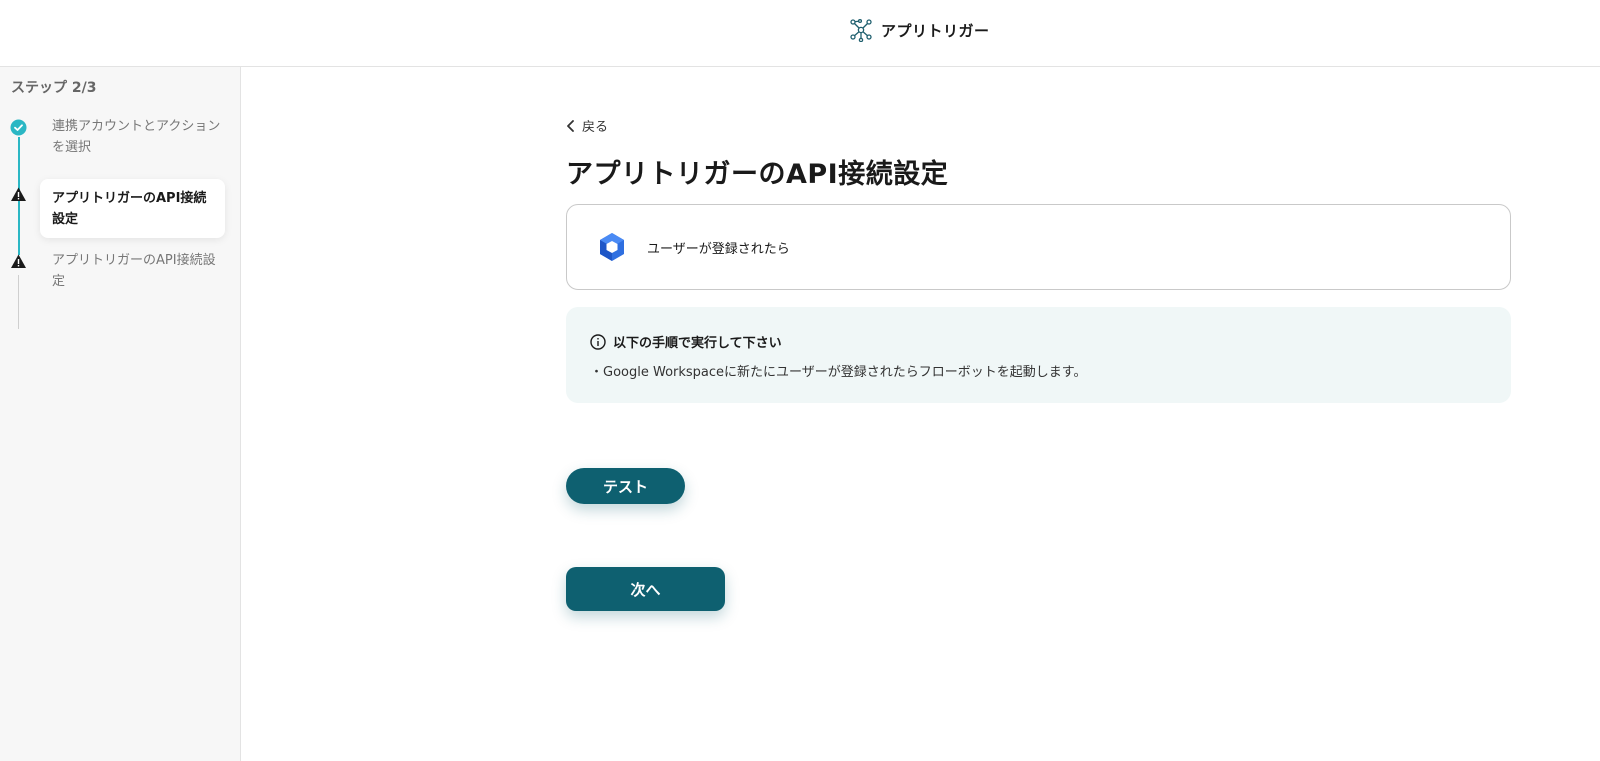 The image size is (1600, 761). Describe the element at coordinates (570, 125) in the screenshot. I see `chevron-left-icon` at that location.